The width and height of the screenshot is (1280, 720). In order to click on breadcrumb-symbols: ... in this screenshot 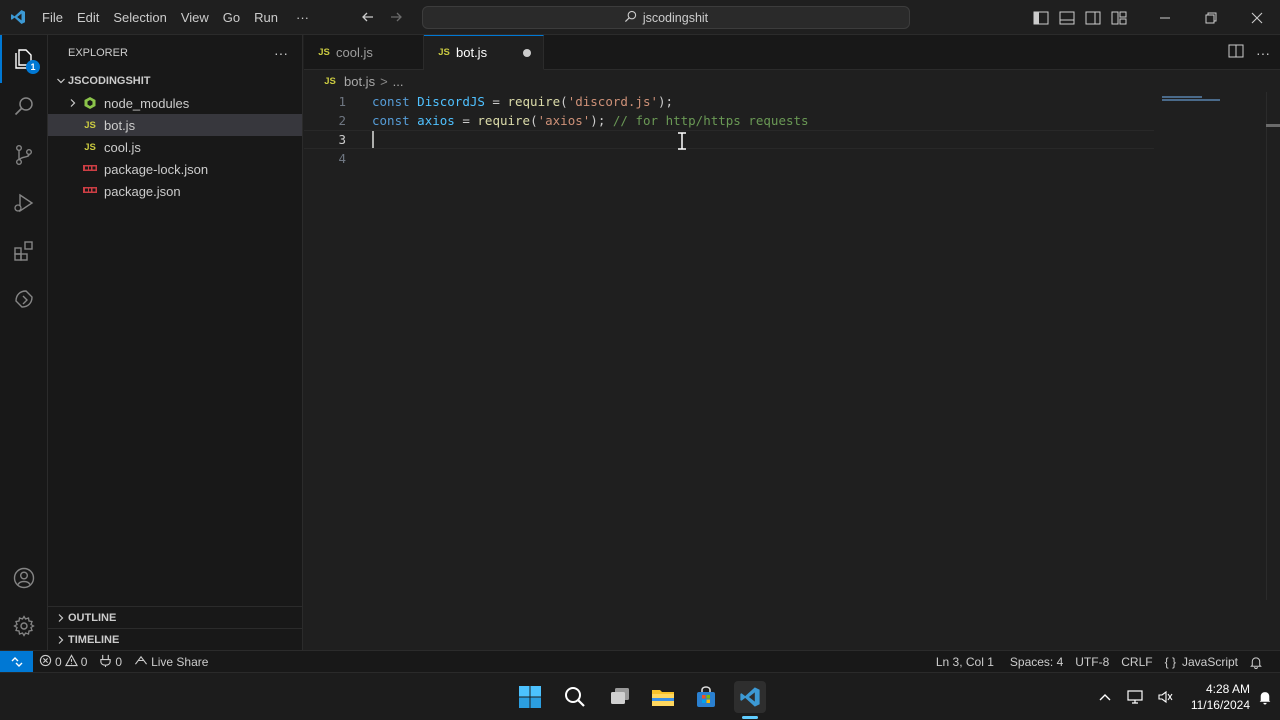, I will do `click(398, 81)`.